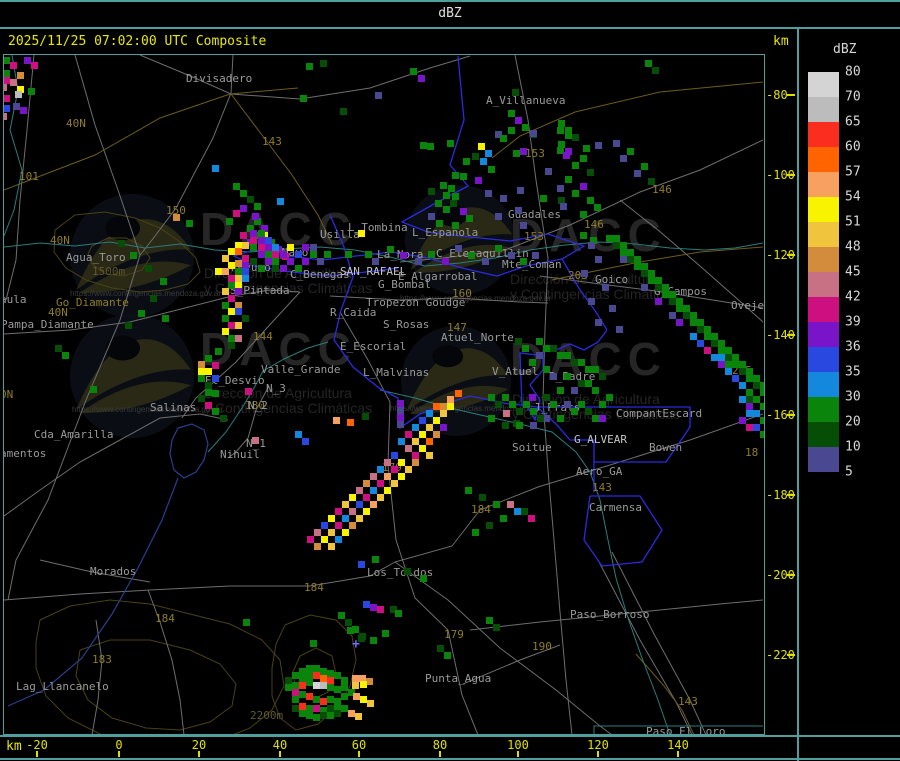 The image size is (900, 761). Describe the element at coordinates (518, 745) in the screenshot. I see `x-axis-label: 100` at that location.